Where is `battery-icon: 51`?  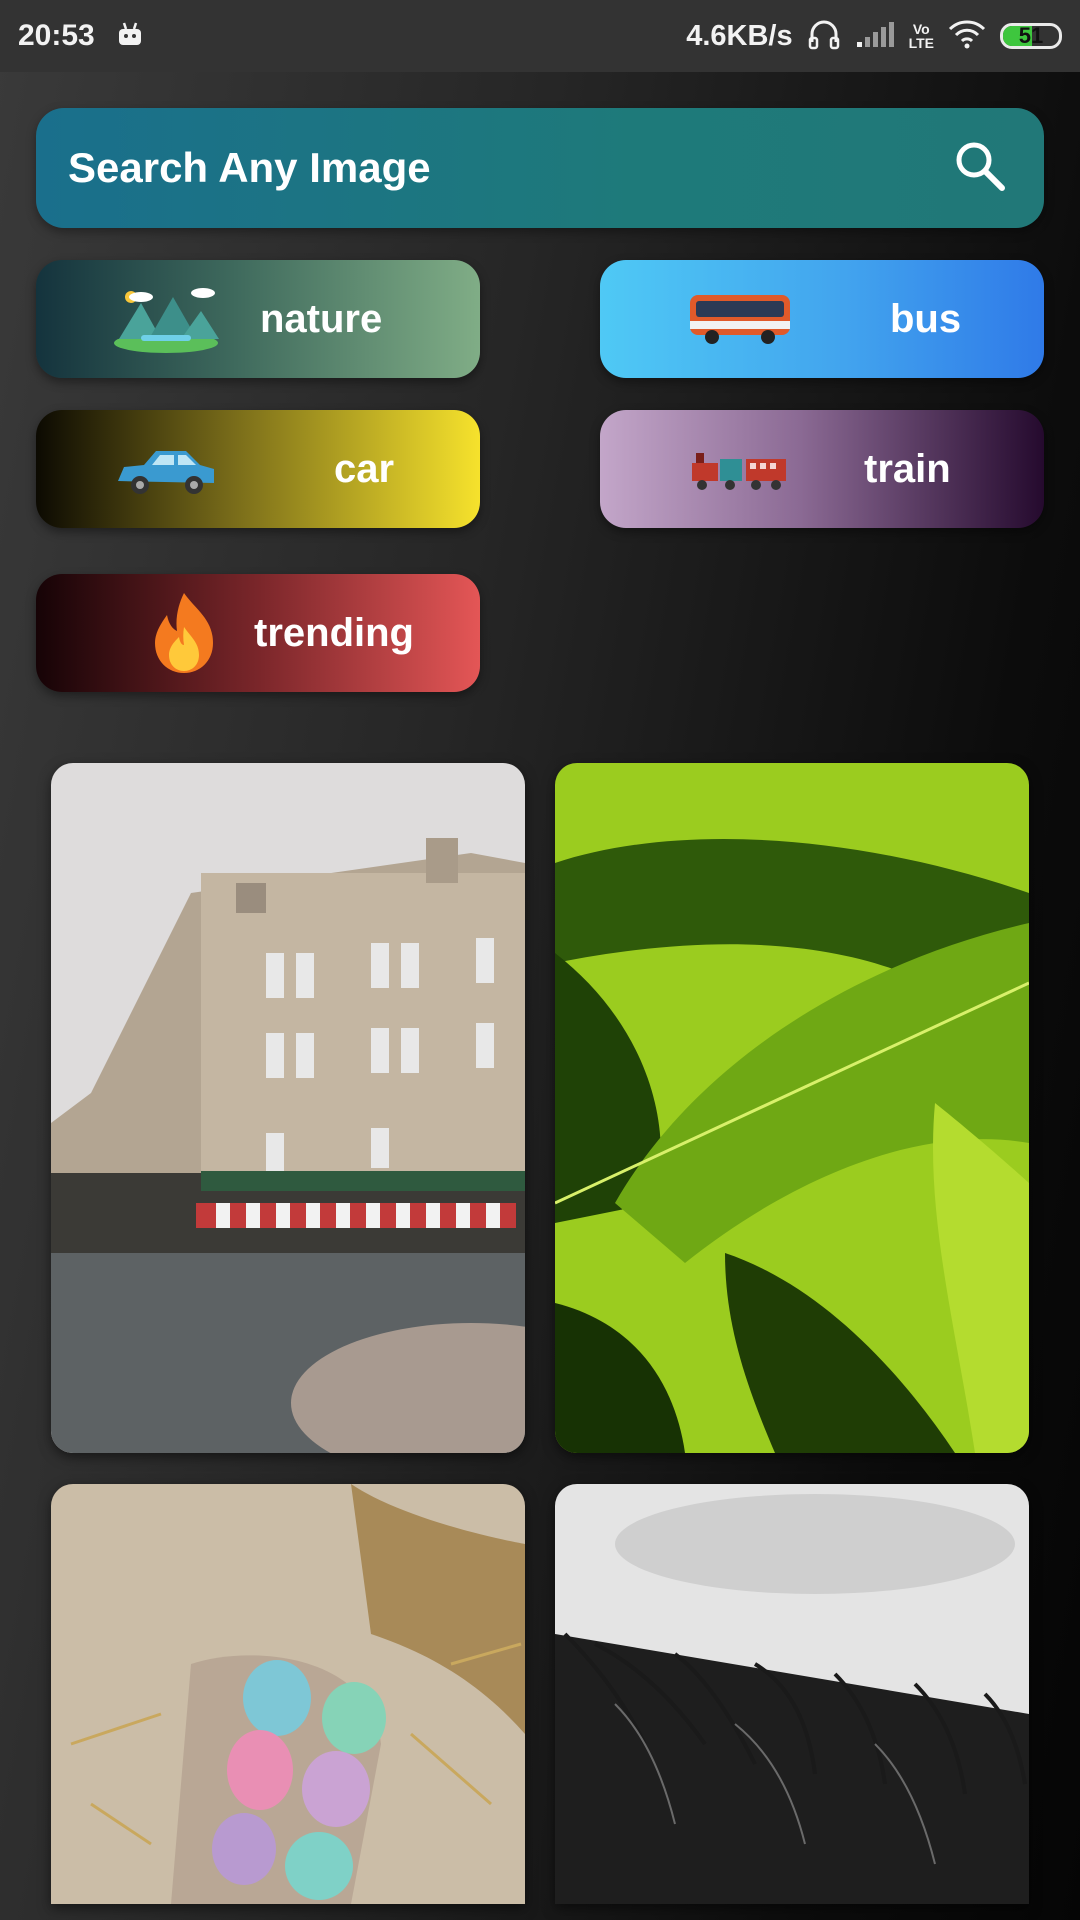
battery-icon: 51 is located at coordinates (1031, 36).